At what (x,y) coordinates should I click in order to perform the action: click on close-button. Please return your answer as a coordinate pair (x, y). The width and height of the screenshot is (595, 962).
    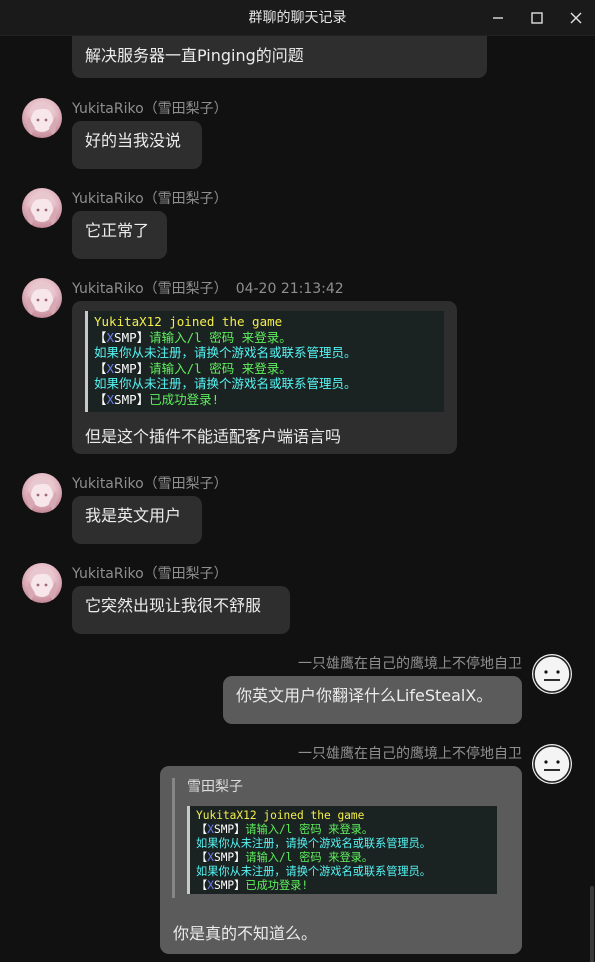
    Looking at the image, I should click on (576, 18).